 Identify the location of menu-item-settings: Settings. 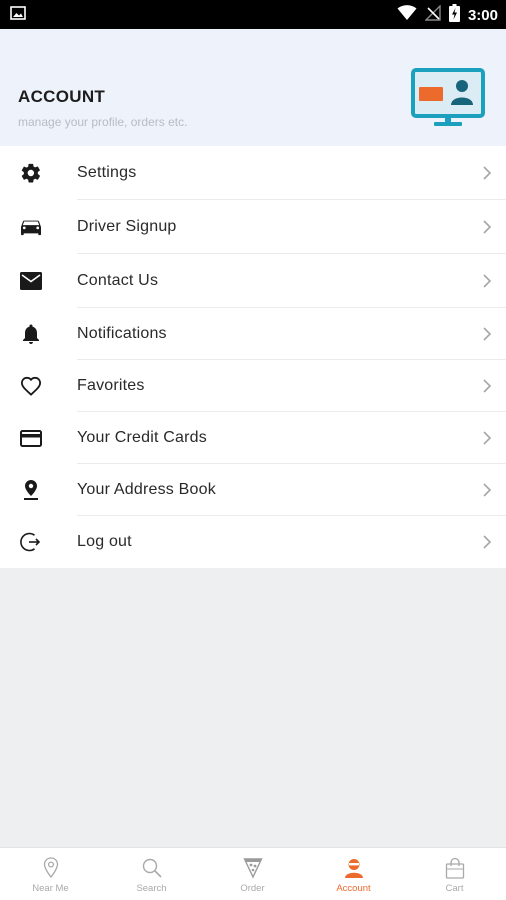
(253, 173).